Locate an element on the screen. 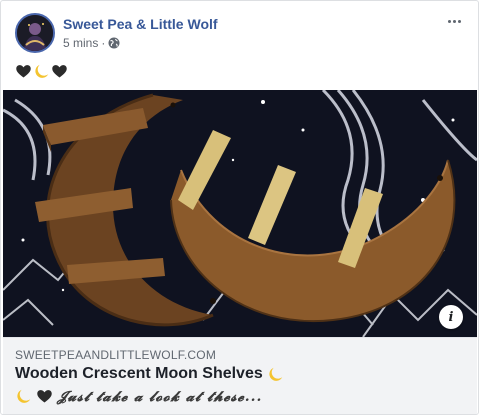 The width and height of the screenshot is (479, 415). more-options-button is located at coordinates (454, 21).